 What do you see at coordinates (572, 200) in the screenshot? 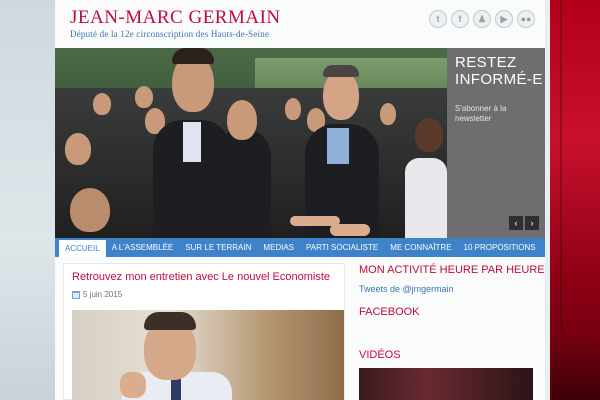
I see `background-right` at bounding box center [572, 200].